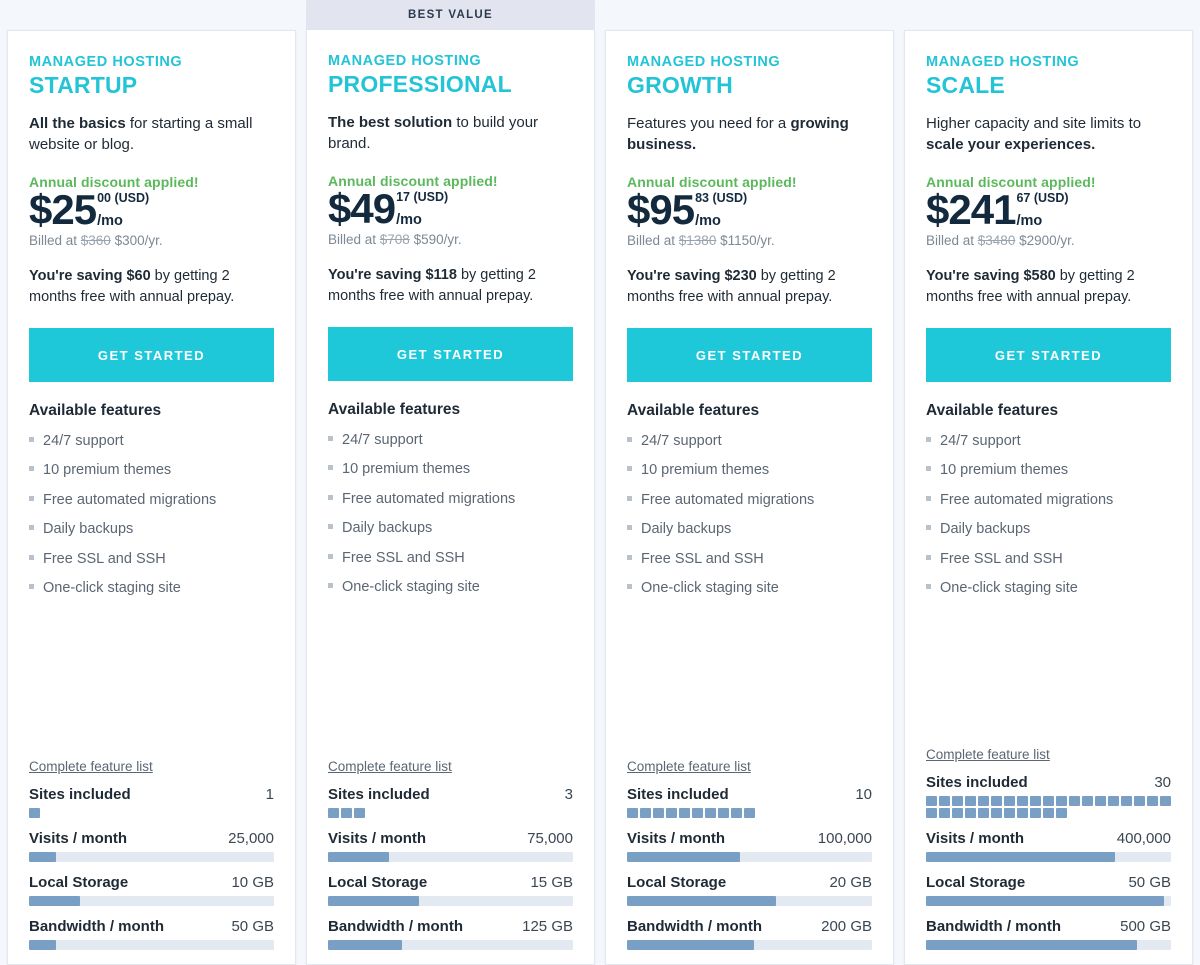 This screenshot has width=1200, height=965. What do you see at coordinates (269, 794) in the screenshot?
I see `metric-value: 1` at bounding box center [269, 794].